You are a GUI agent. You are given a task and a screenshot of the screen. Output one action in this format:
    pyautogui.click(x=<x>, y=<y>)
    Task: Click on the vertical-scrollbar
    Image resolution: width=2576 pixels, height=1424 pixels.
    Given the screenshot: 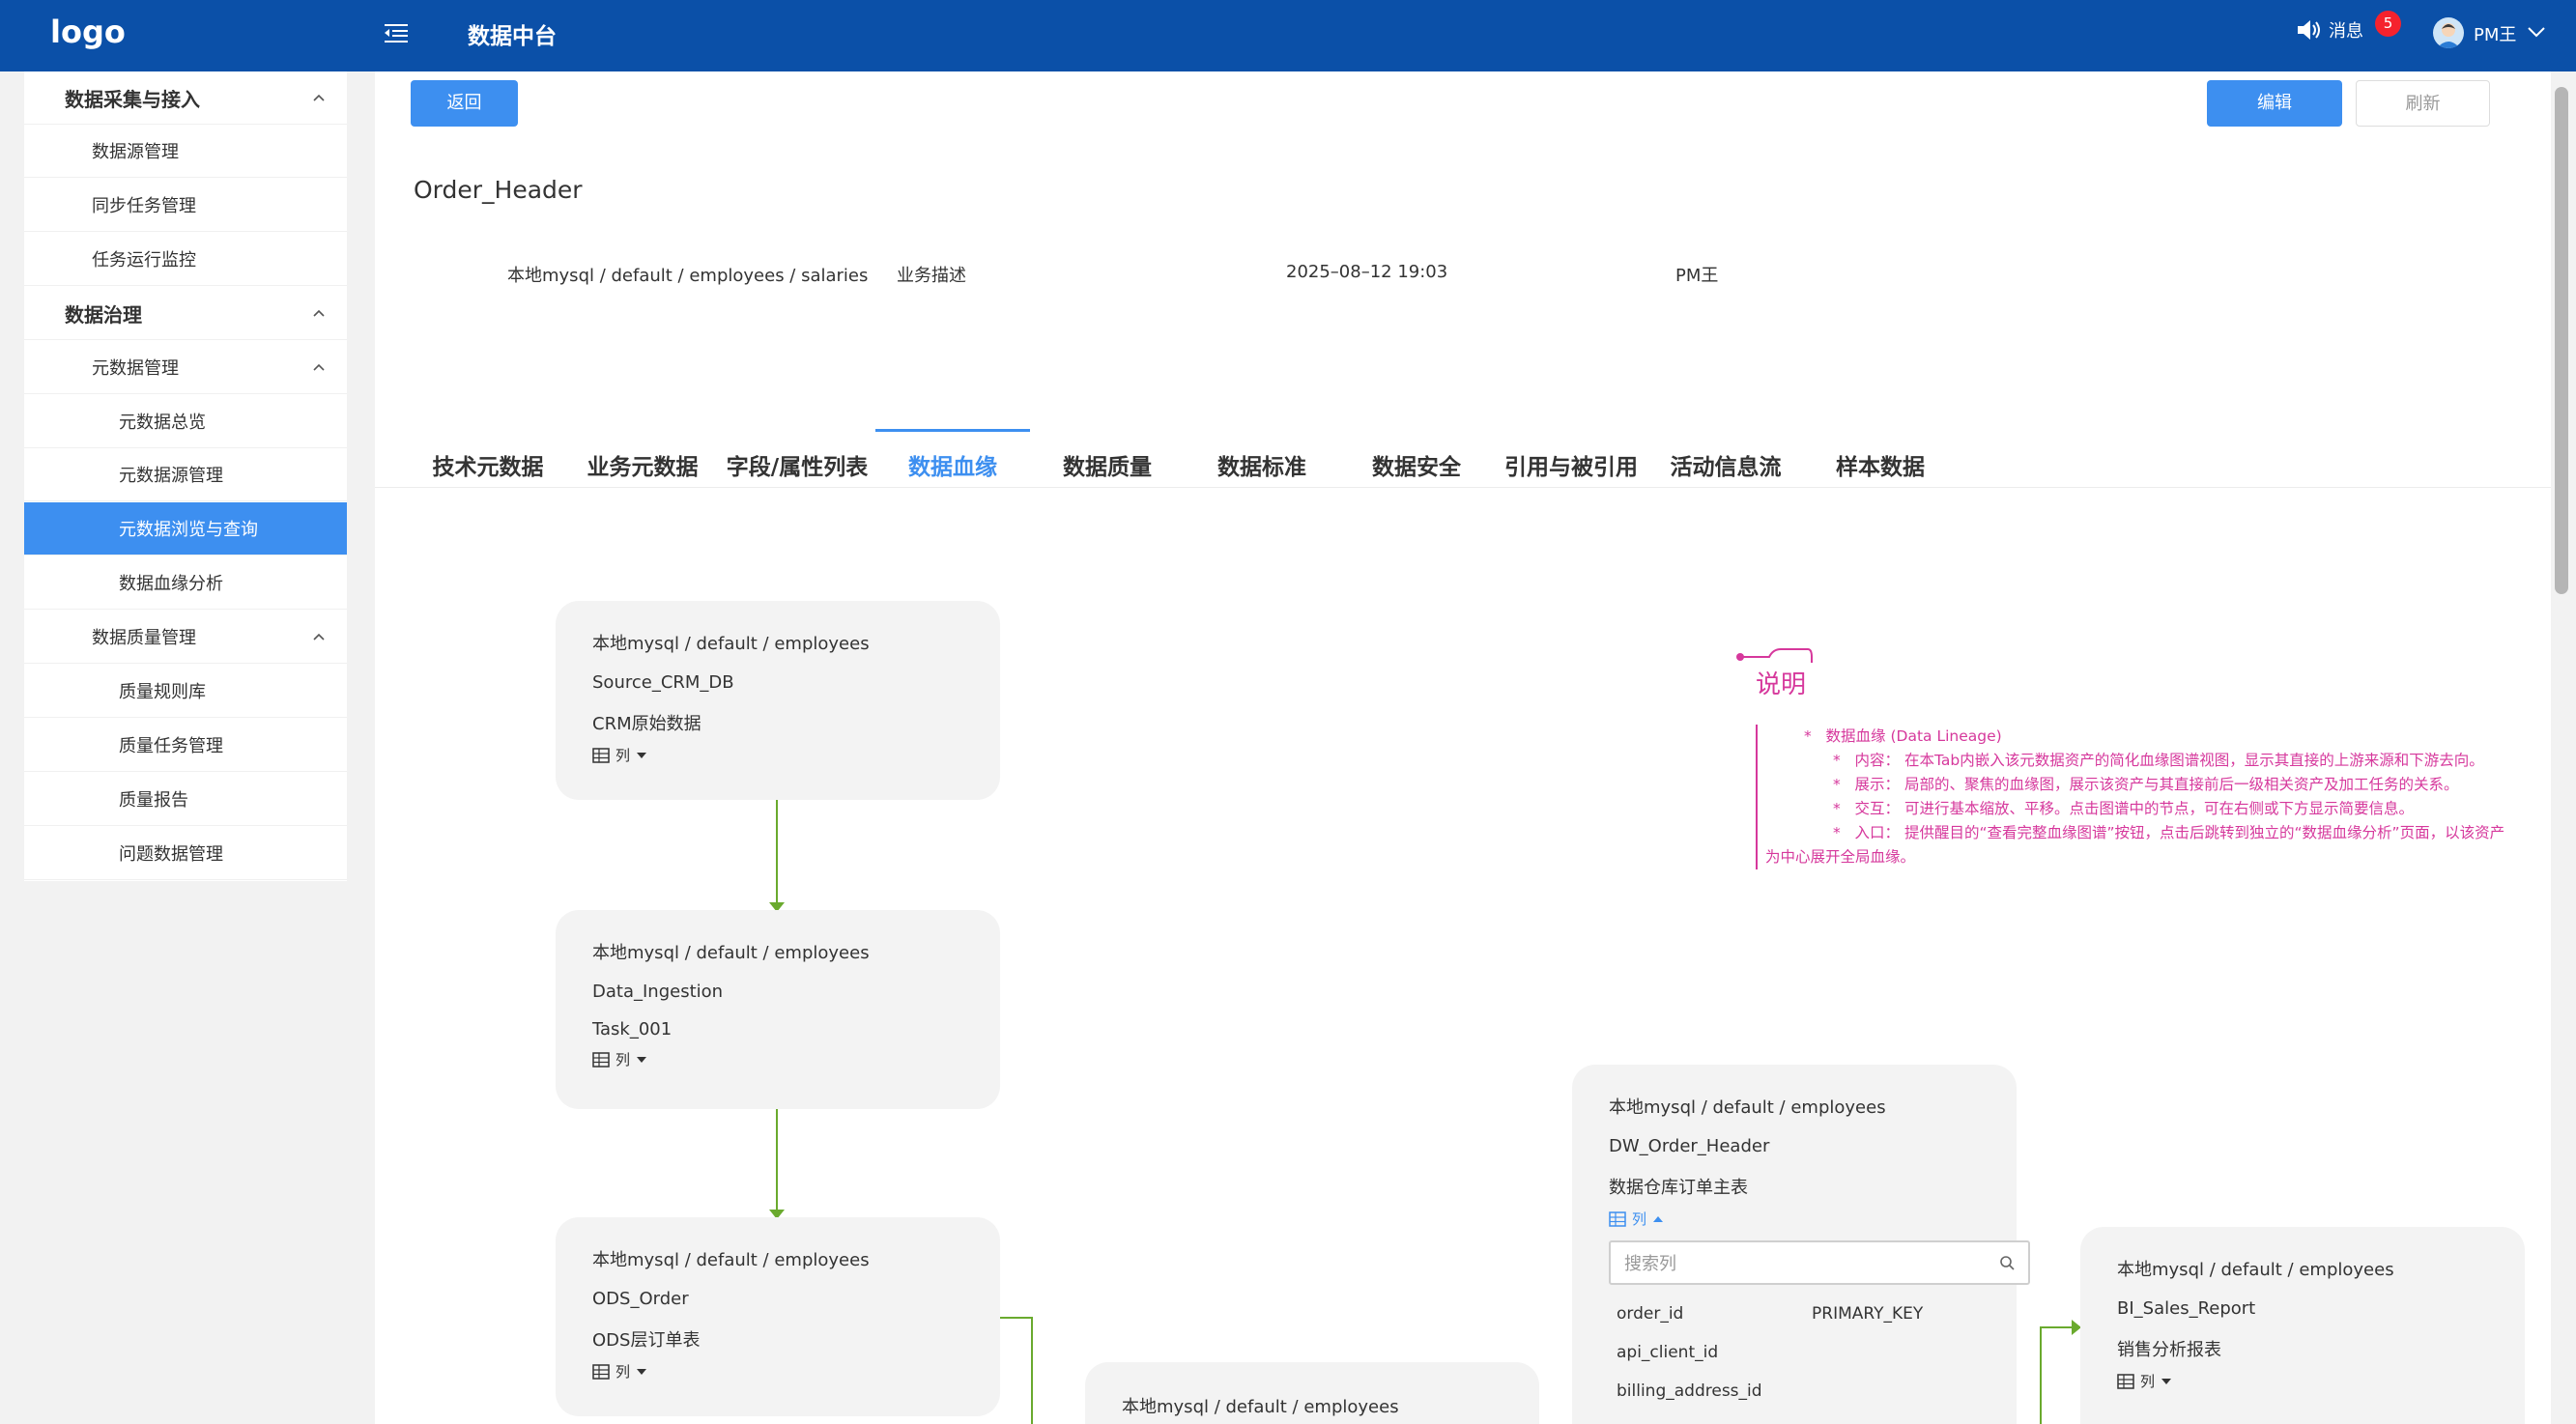 What is the action you would take?
    pyautogui.click(x=2562, y=340)
    